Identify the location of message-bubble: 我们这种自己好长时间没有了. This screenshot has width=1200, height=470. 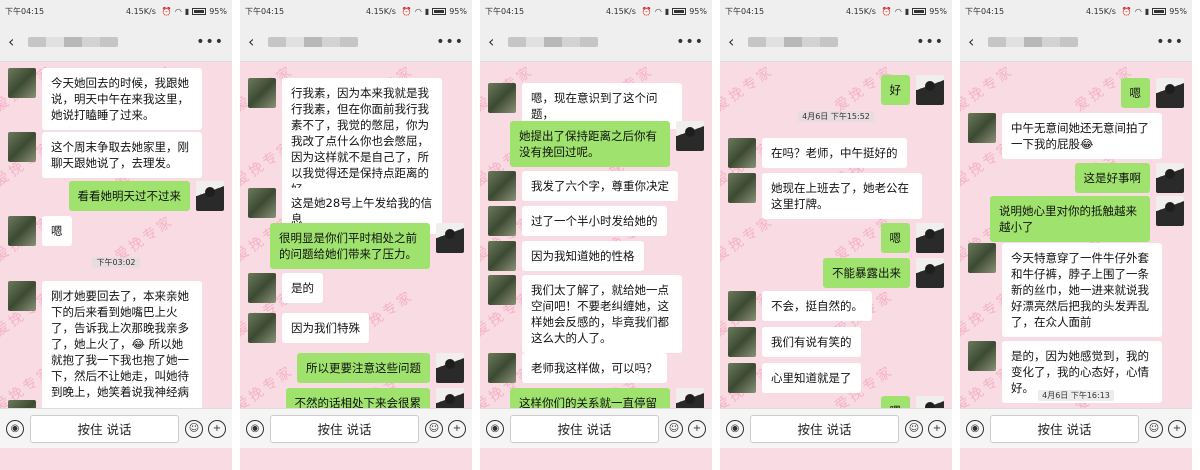
(122, 404).